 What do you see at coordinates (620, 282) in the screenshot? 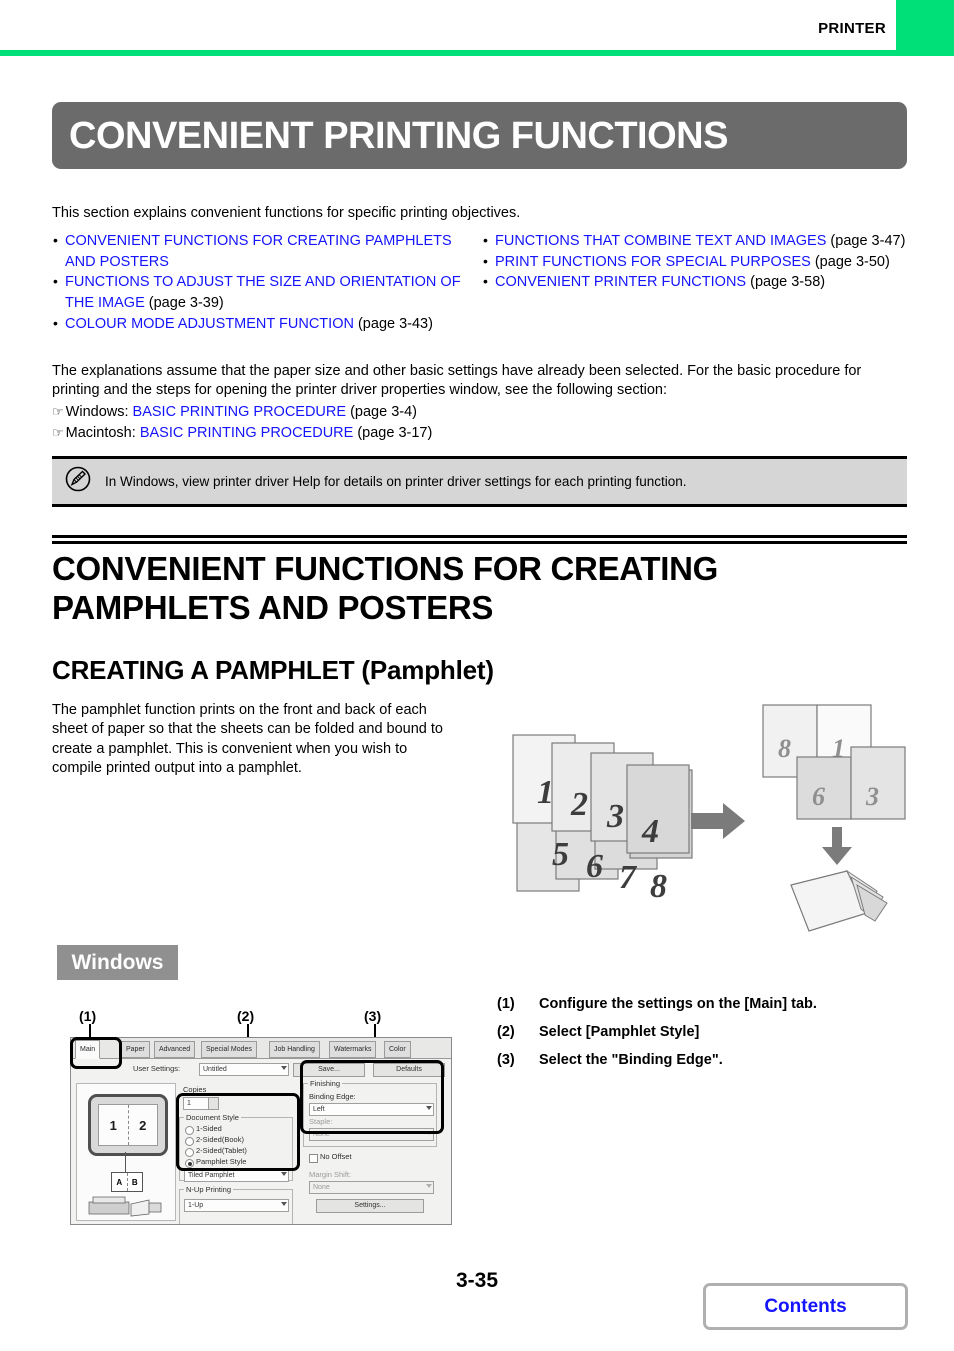
I see `link-text: CONVENIENT PRINTER FUNCTIONS` at bounding box center [620, 282].